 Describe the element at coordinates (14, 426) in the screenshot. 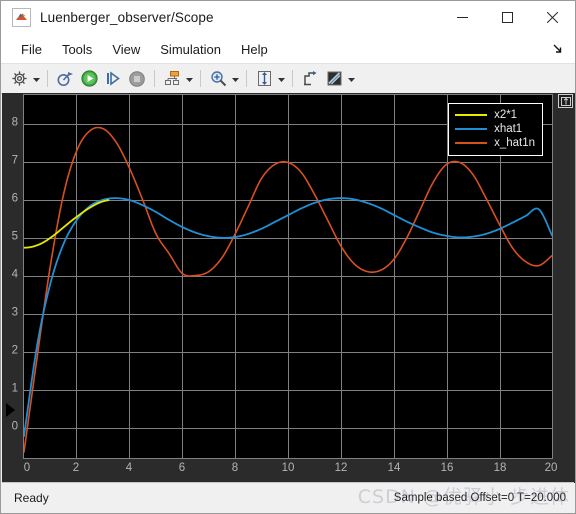

I see `y-tick-0: 0` at that location.